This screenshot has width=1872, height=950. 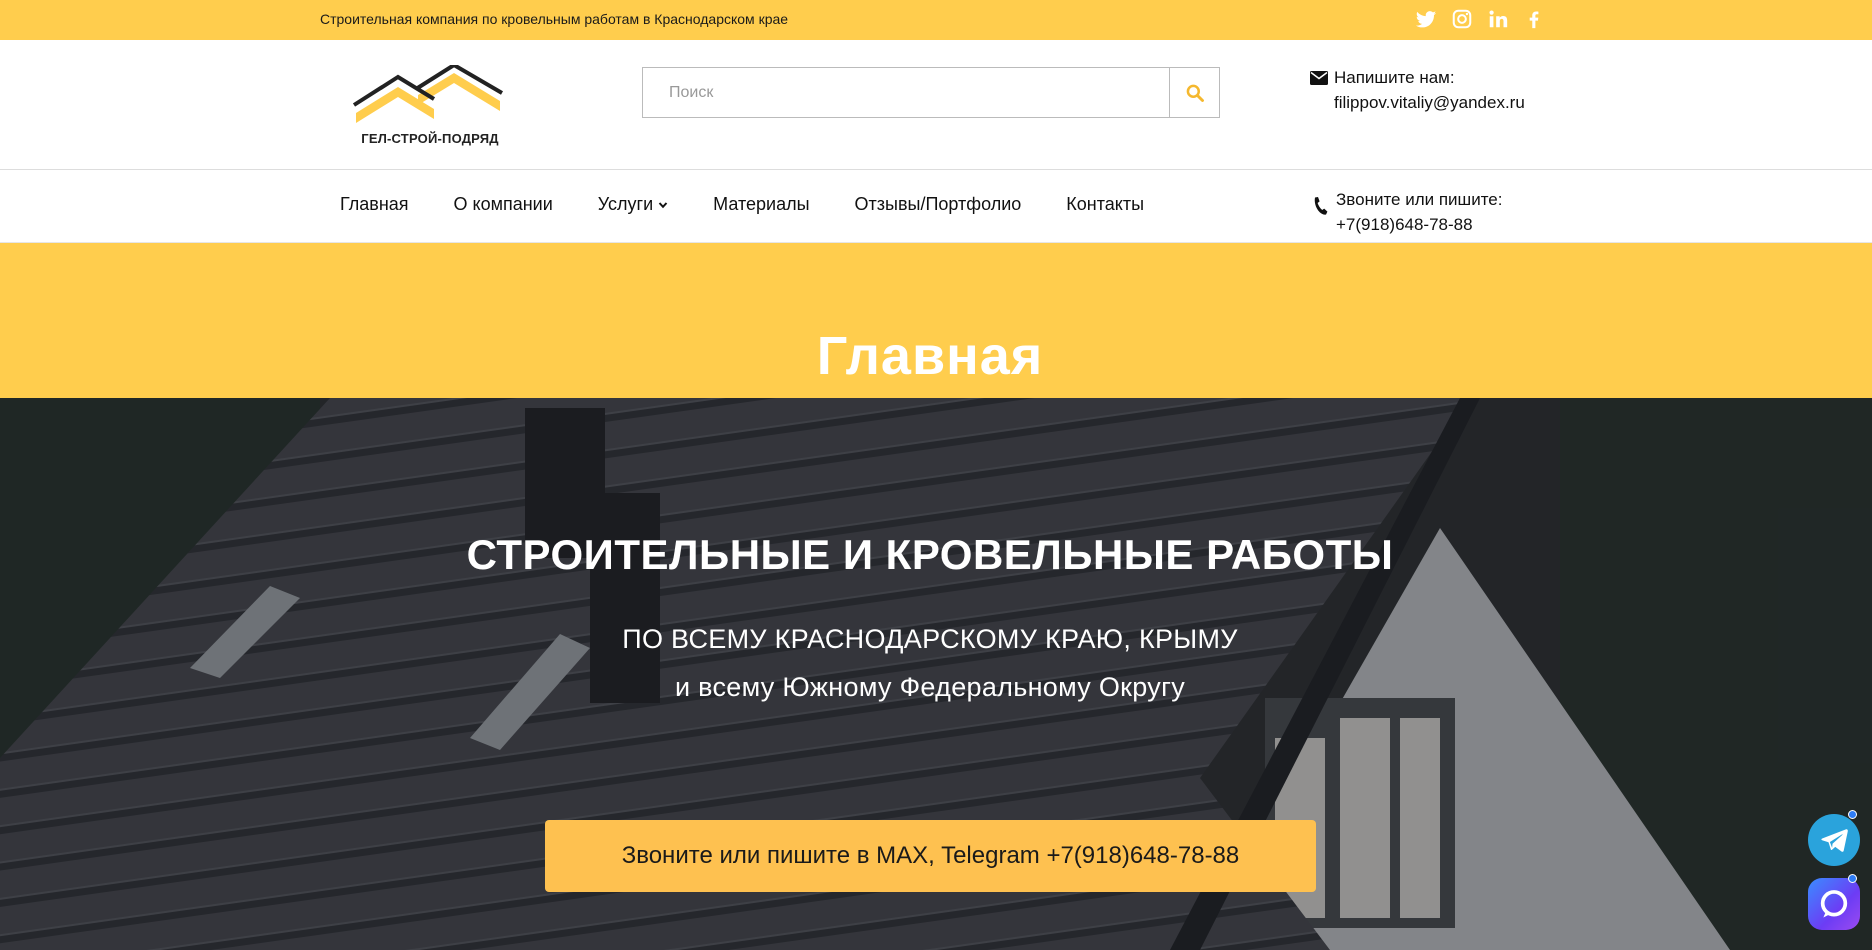 I want to click on max-messenger-float-button, so click(x=1834, y=902).